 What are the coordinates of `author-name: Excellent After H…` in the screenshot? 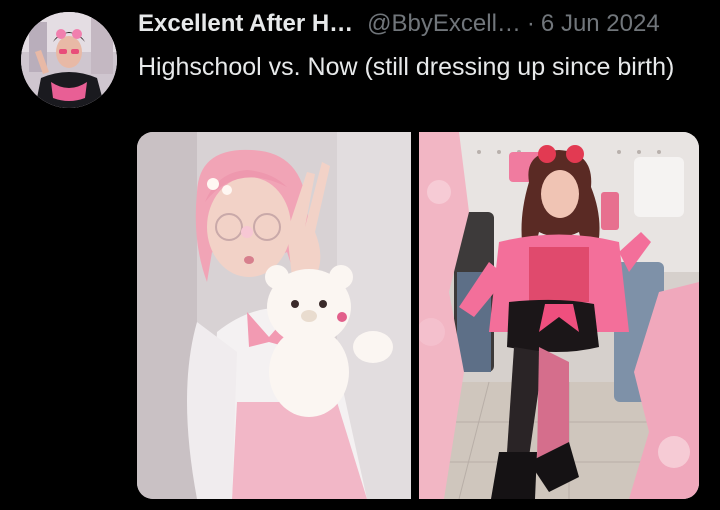 It's located at (245, 24).